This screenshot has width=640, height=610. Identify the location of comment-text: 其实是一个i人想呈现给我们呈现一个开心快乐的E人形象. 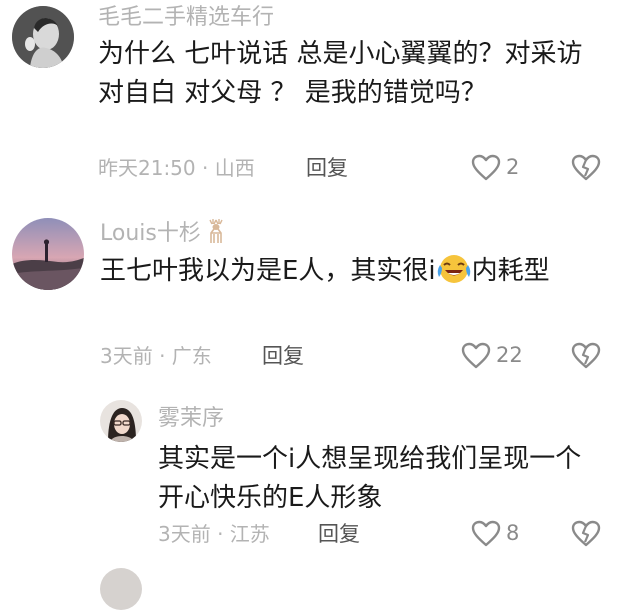
(370, 478).